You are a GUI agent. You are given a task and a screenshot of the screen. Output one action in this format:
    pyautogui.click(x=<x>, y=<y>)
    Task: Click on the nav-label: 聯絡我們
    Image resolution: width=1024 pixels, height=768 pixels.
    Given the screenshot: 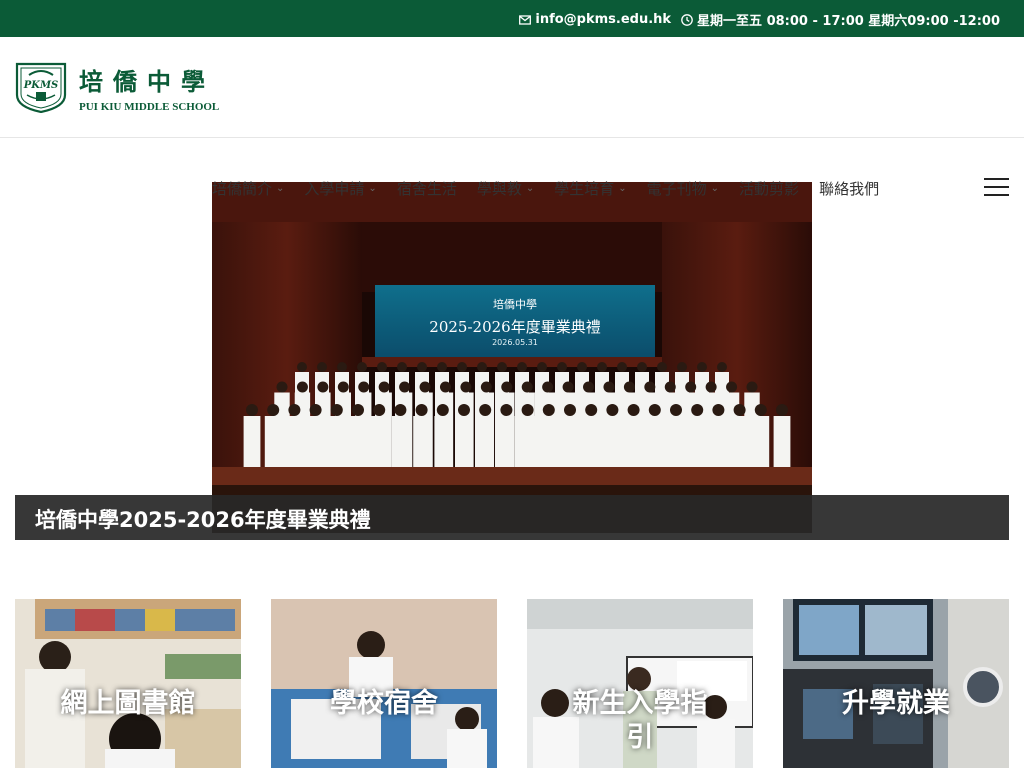 What is the action you would take?
    pyautogui.click(x=849, y=188)
    